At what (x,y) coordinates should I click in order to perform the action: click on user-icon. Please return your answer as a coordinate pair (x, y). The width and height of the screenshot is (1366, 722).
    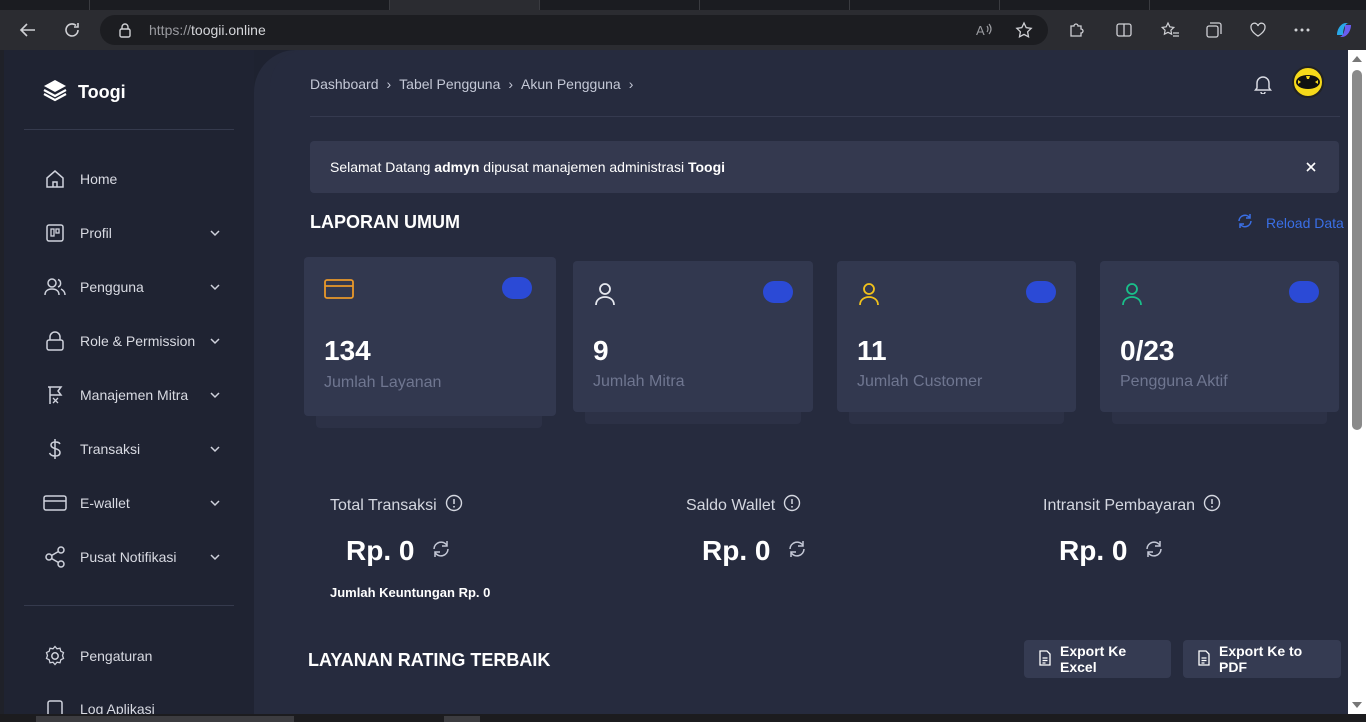
    Looking at the image, I should click on (605, 296).